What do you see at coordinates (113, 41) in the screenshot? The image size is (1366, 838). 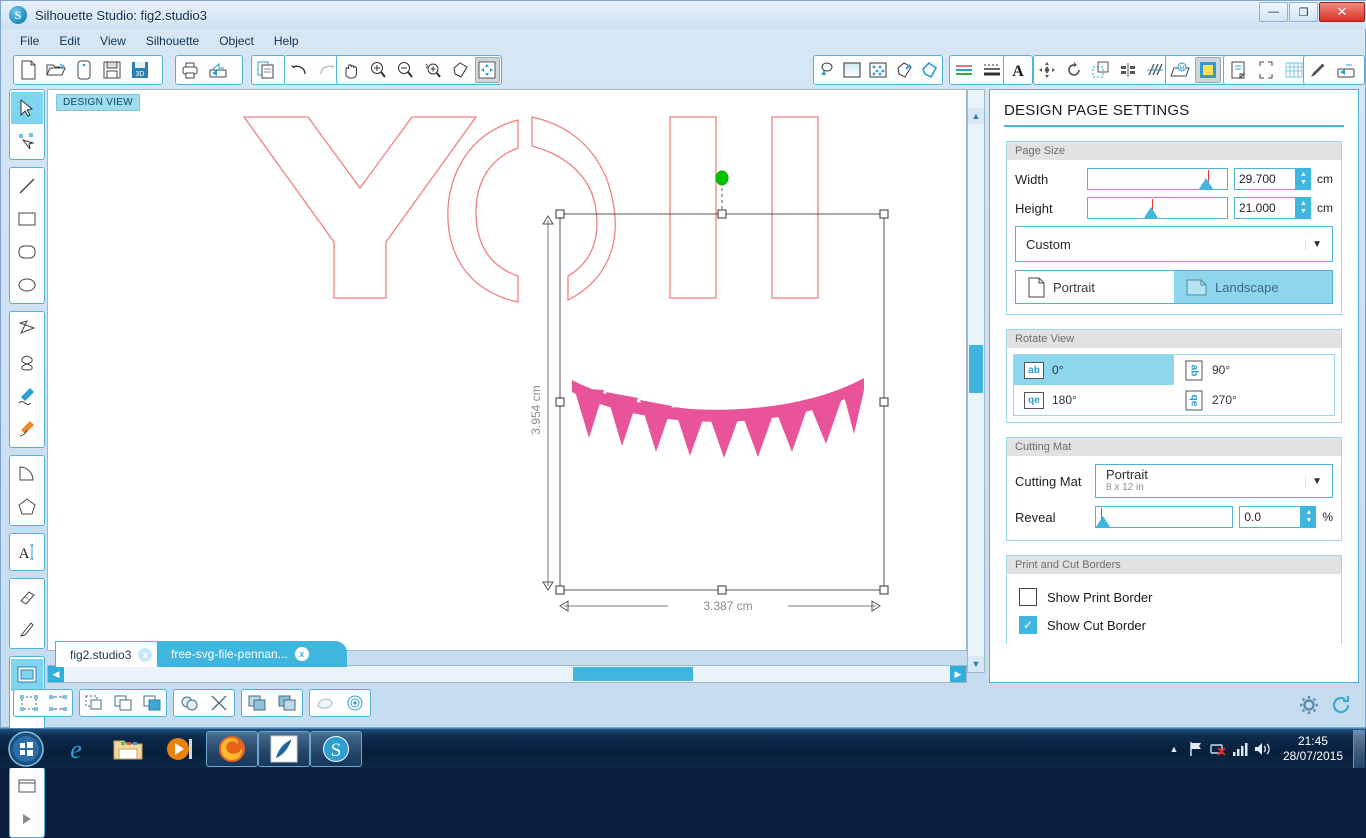 I see `menu-item-view: View` at bounding box center [113, 41].